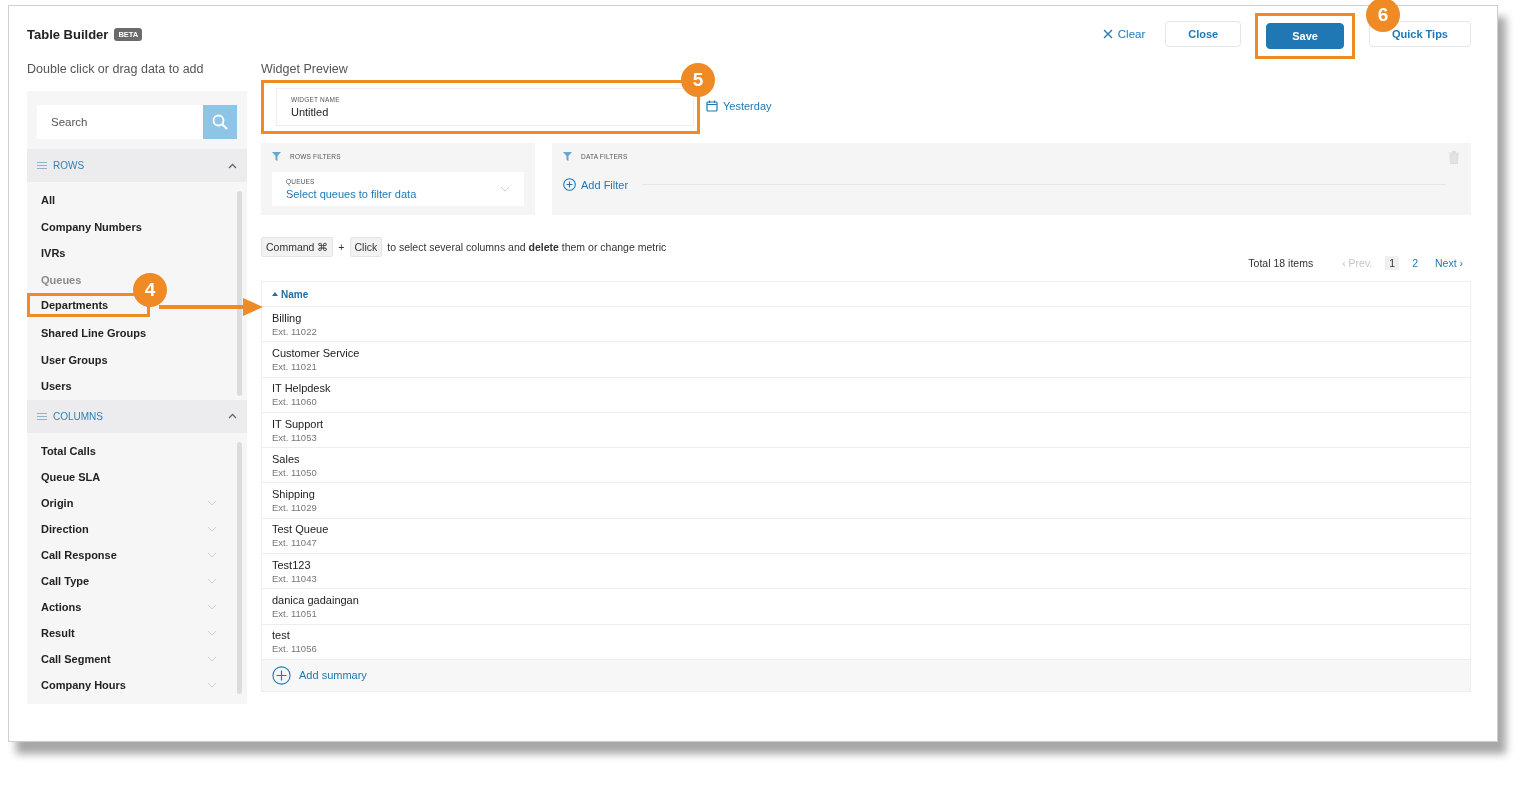  Describe the element at coordinates (1124, 34) in the screenshot. I see `clear-button: Clear` at that location.